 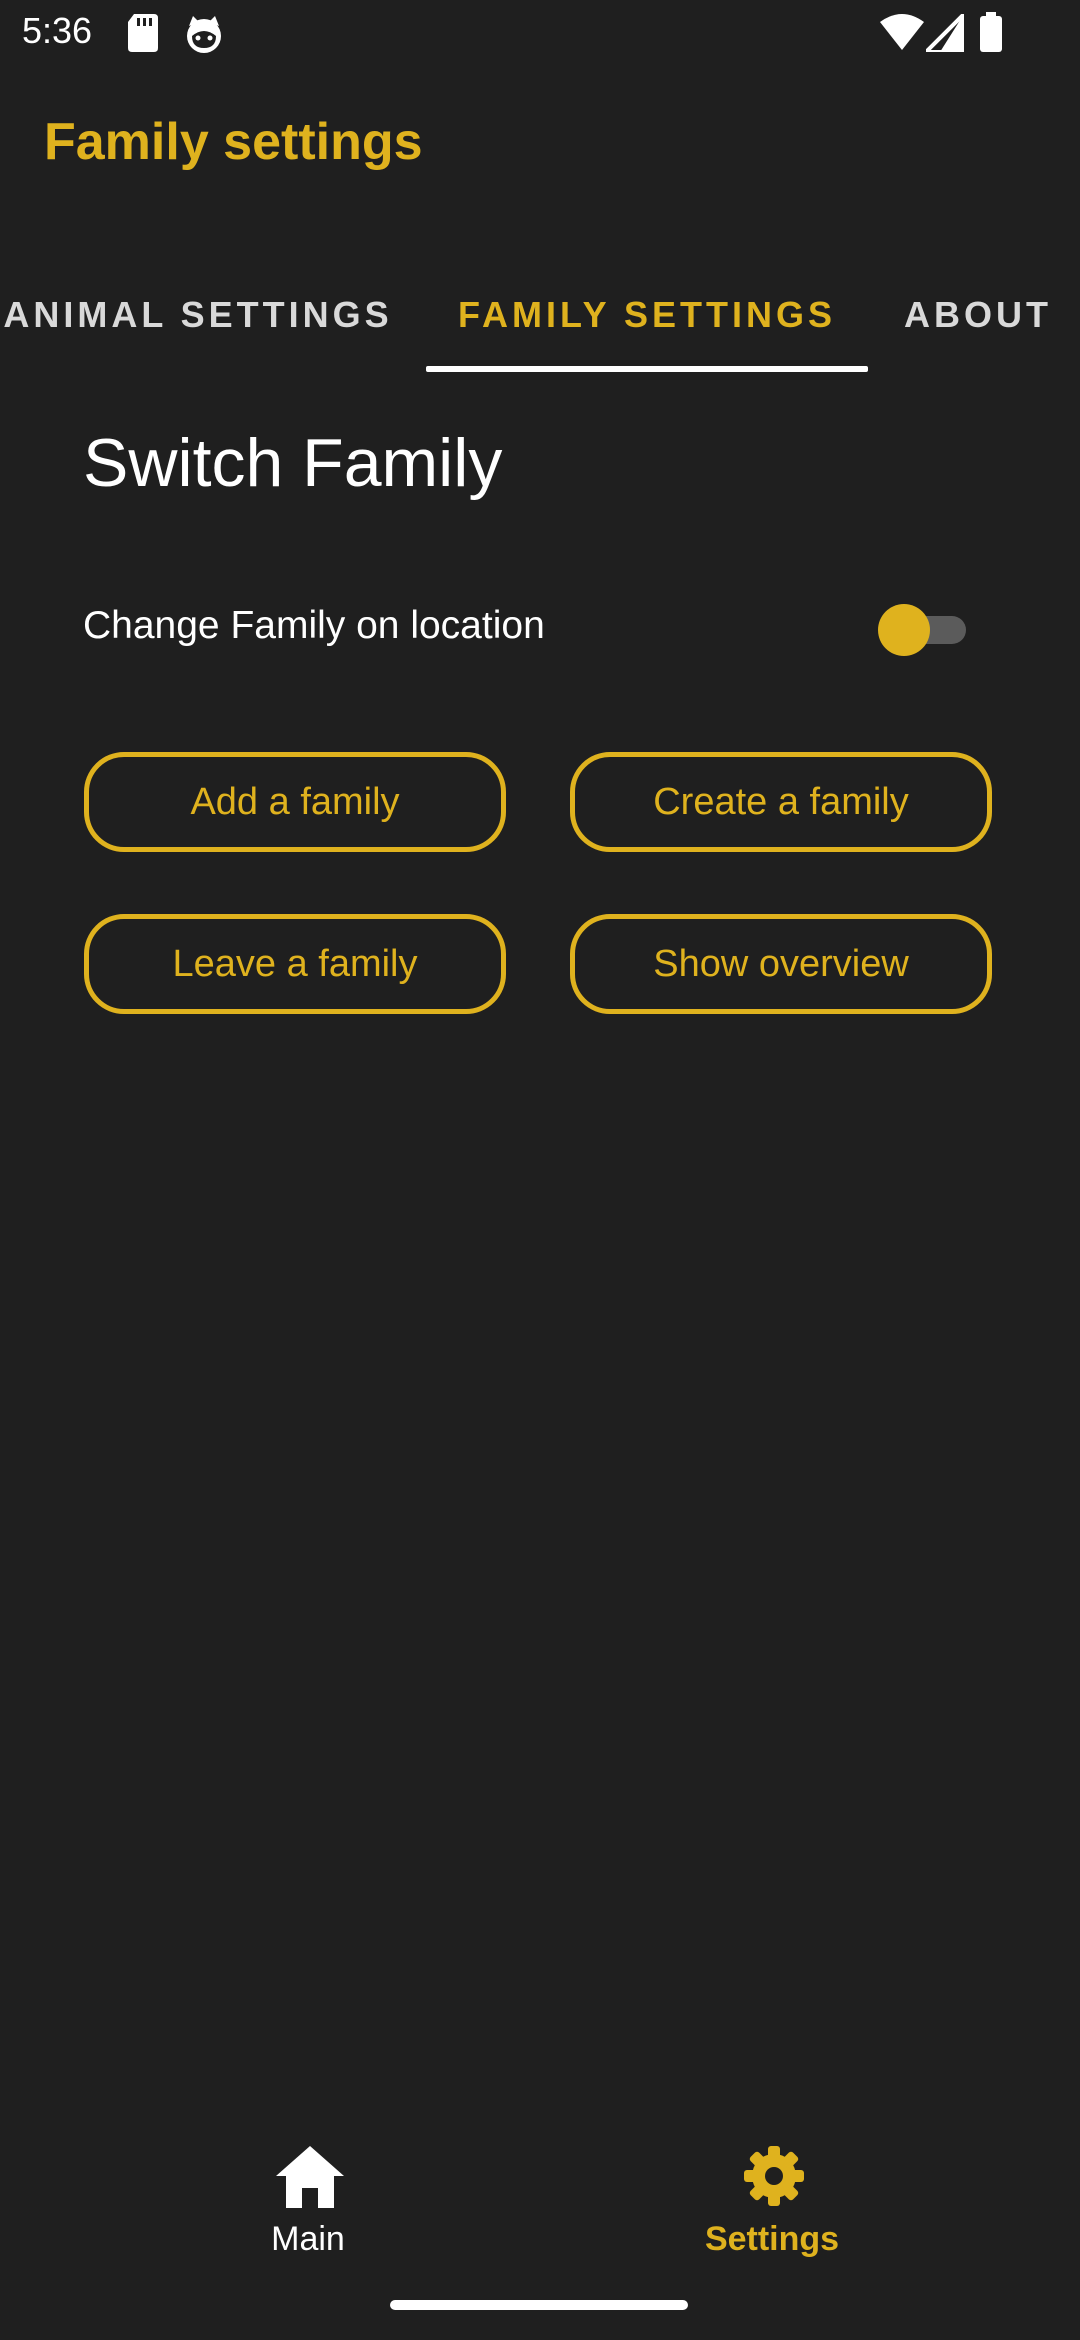 I want to click on nav-item-main: Main, so click(x=308, y=2210).